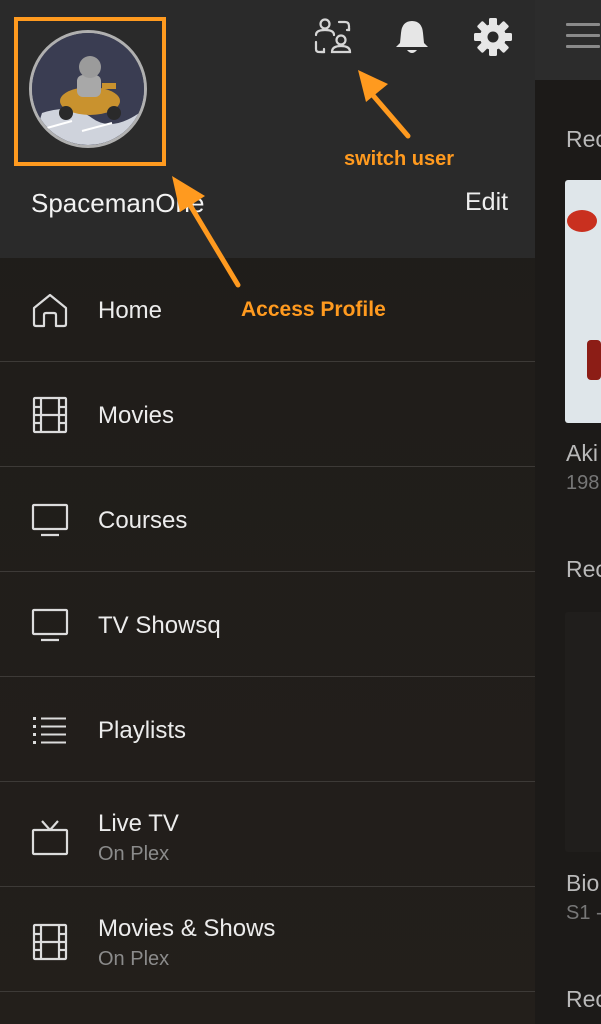  What do you see at coordinates (117, 203) in the screenshot?
I see `profile-username: SpacemanOne` at bounding box center [117, 203].